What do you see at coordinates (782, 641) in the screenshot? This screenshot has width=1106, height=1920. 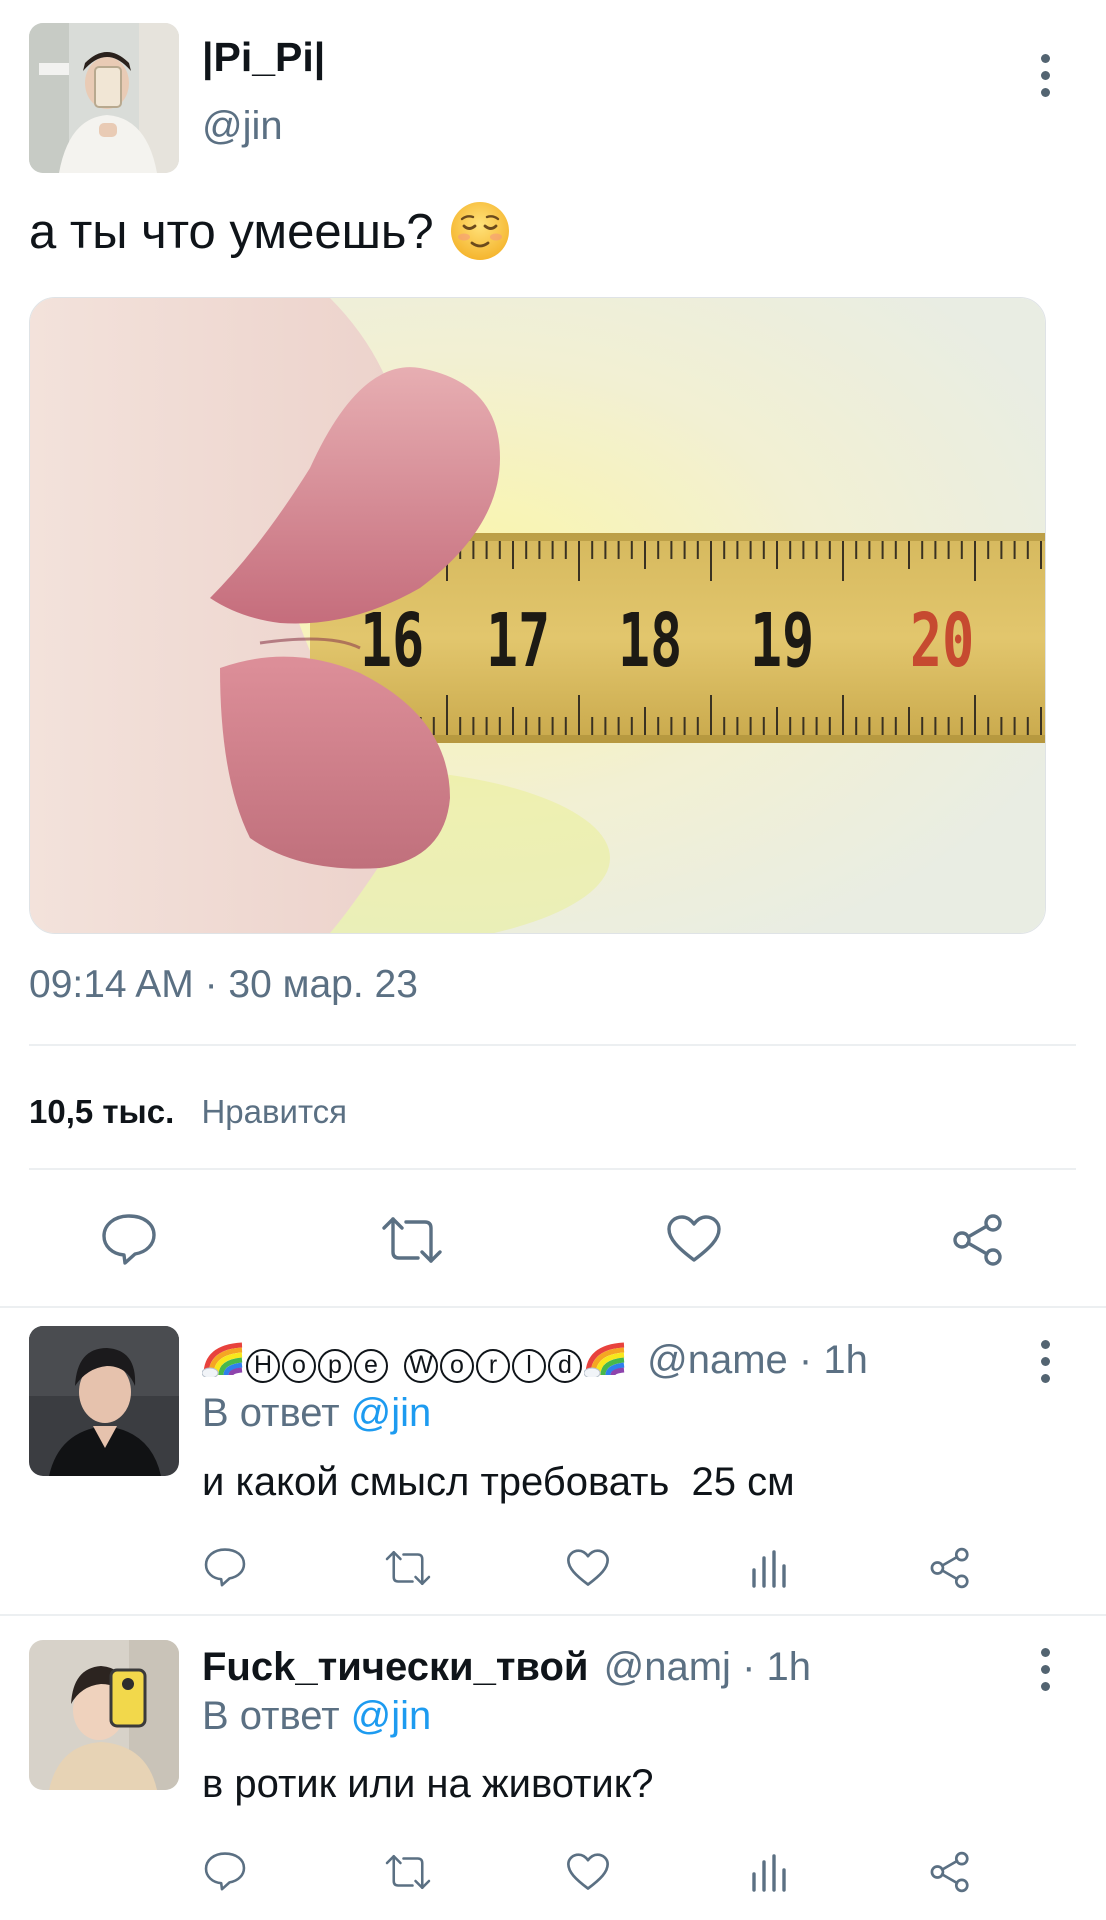 I see `ruler-number: 19` at bounding box center [782, 641].